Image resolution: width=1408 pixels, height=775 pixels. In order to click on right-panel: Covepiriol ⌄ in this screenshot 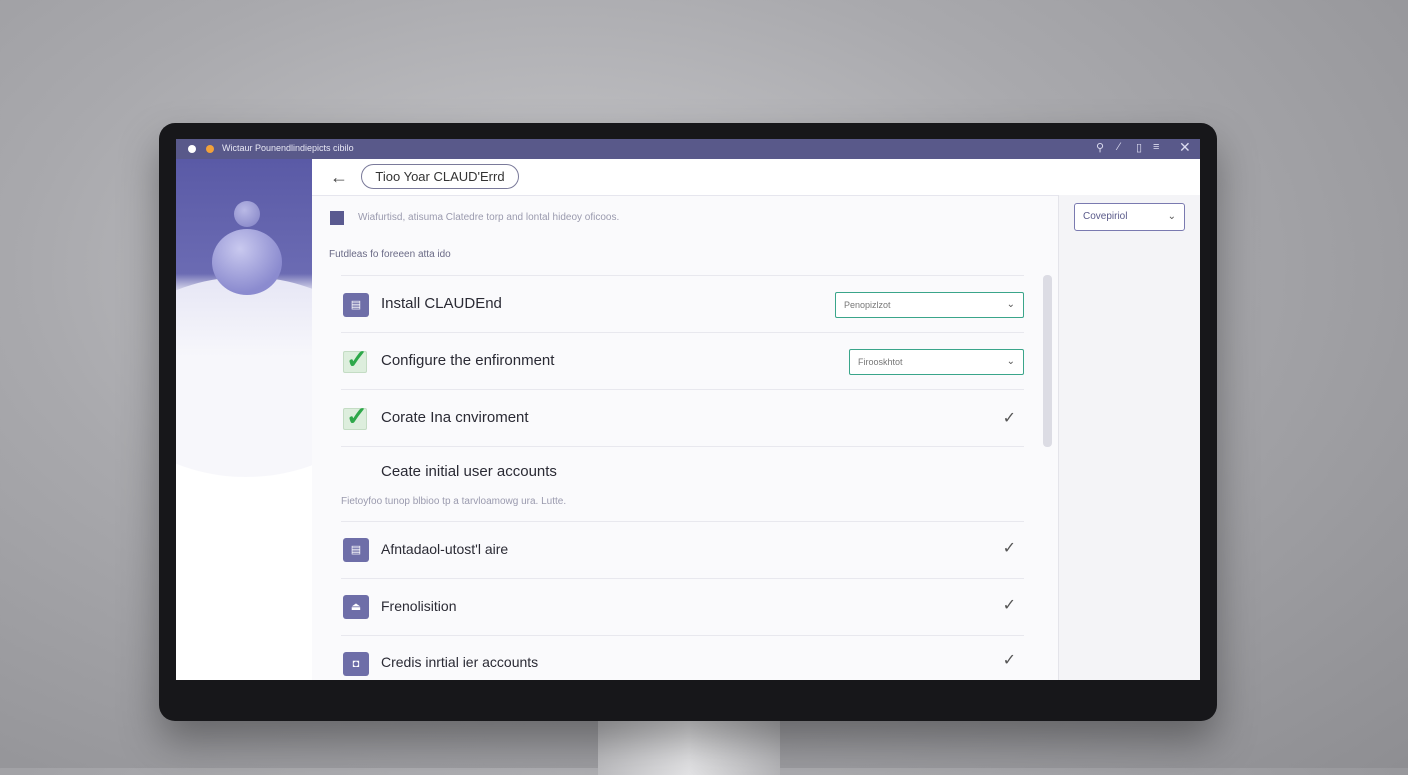, I will do `click(1129, 437)`.